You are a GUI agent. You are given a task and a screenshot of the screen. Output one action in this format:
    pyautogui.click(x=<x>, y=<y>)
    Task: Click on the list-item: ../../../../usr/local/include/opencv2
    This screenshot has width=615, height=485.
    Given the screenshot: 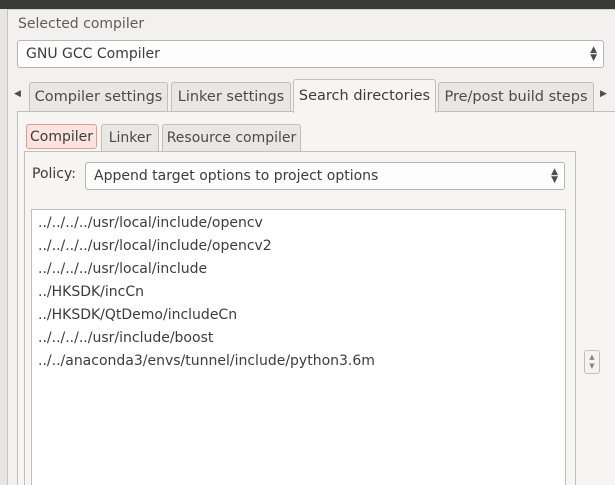 What is the action you would take?
    pyautogui.click(x=155, y=246)
    